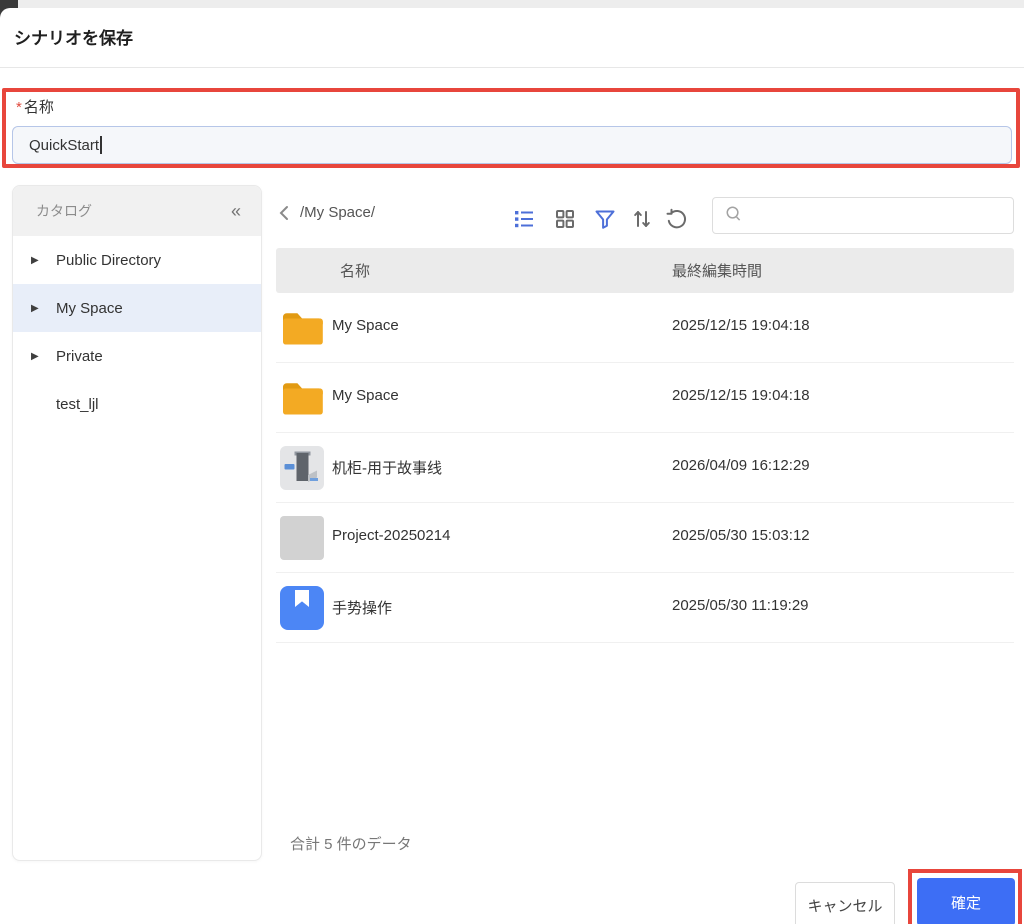 The image size is (1024, 924). Describe the element at coordinates (645, 270) in the screenshot. I see `table-header: 名称 最終編集時間` at that location.